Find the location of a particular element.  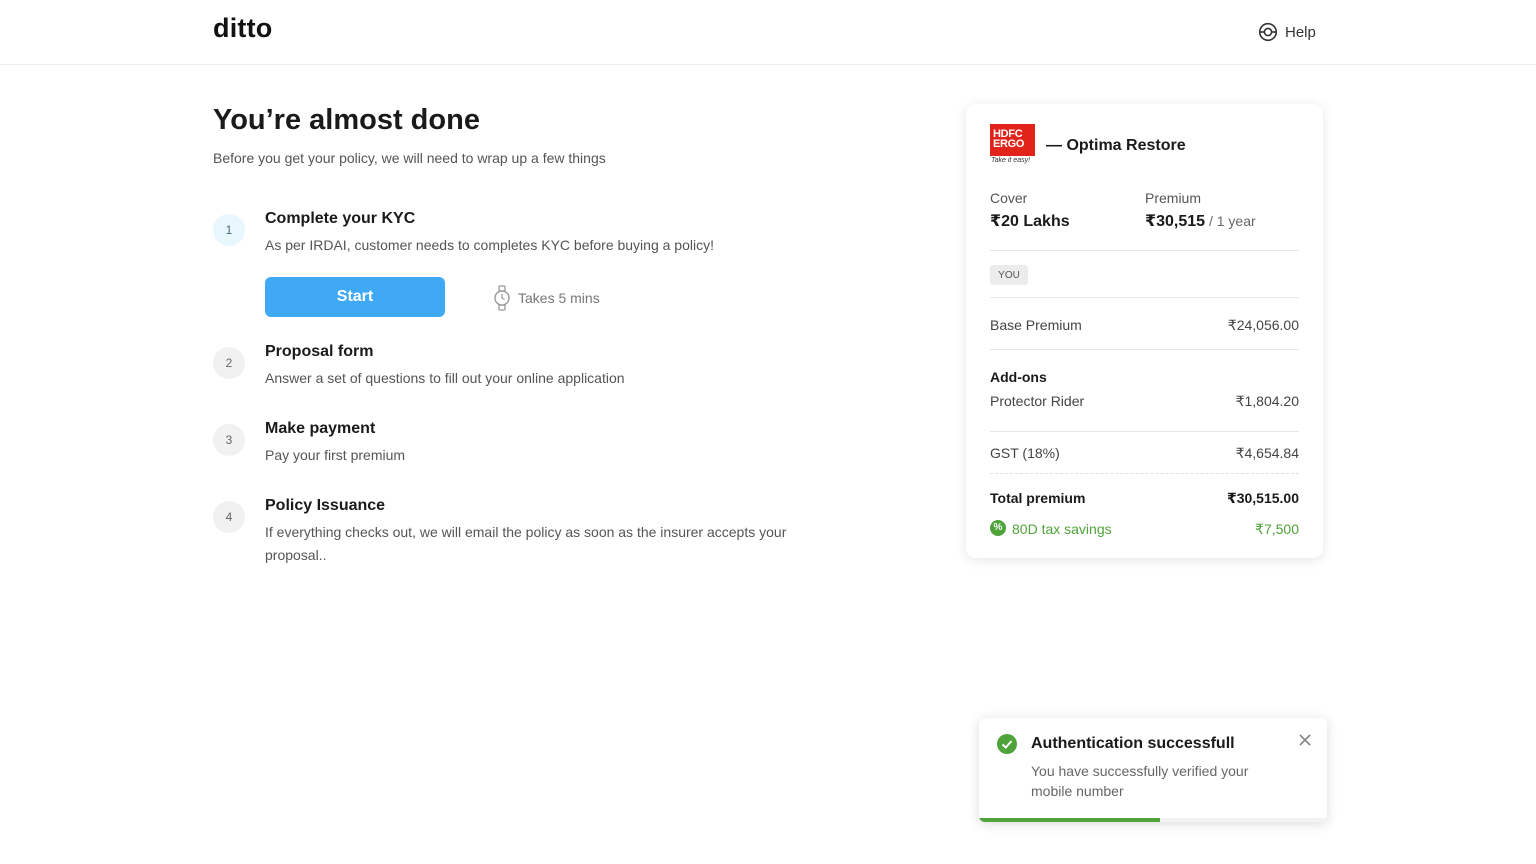

step-title: Policy Issuance is located at coordinates (325, 505).